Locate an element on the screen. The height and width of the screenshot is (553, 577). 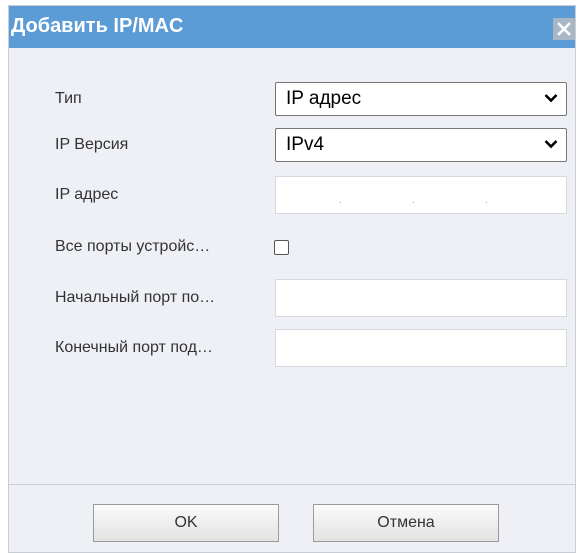
type-label: Тип is located at coordinates (68, 98).